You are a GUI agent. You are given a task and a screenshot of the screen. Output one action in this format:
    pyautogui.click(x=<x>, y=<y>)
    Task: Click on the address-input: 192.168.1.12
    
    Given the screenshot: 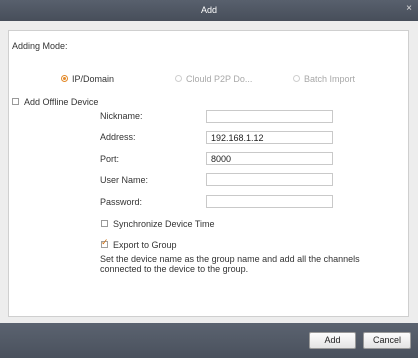 What is the action you would take?
    pyautogui.click(x=269, y=137)
    